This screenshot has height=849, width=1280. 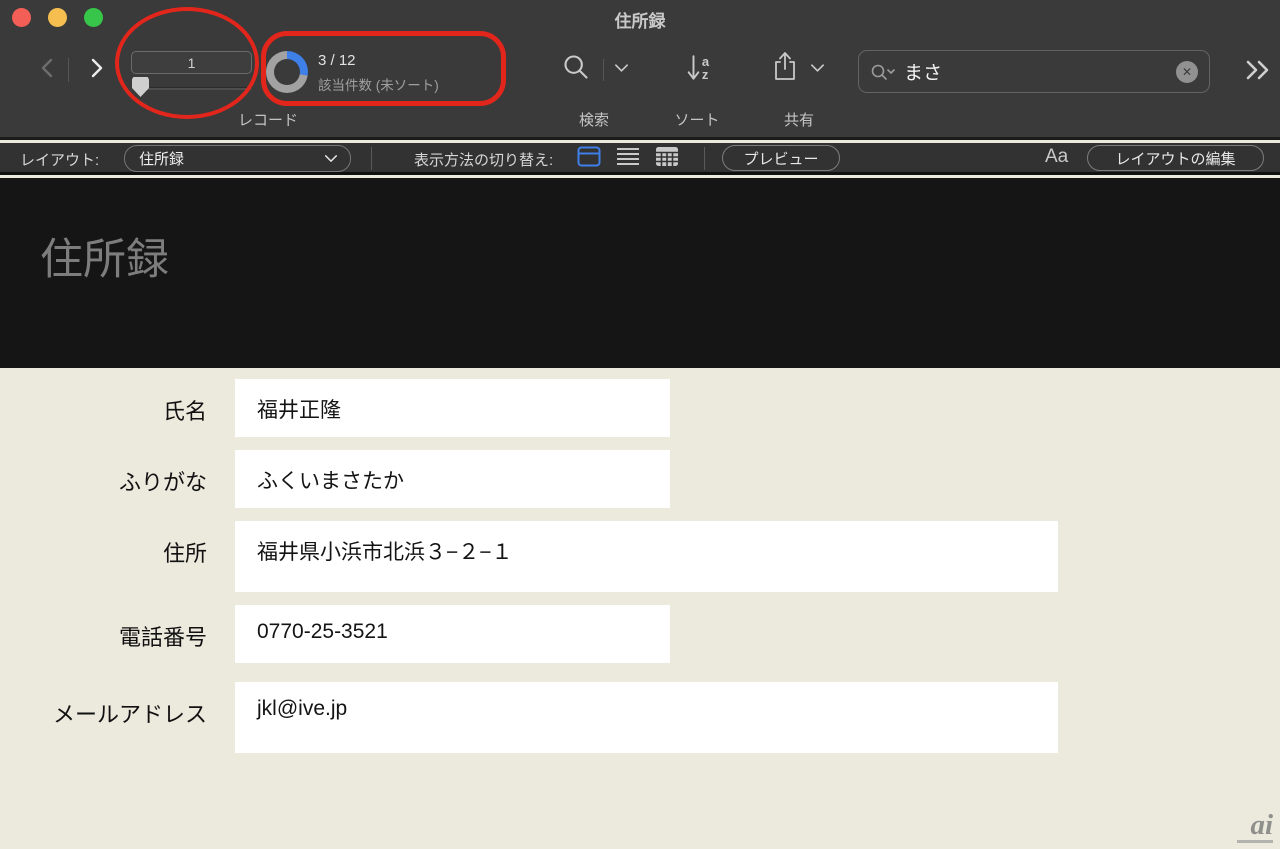 I want to click on layout-label: レイアウト:, so click(x=60, y=160).